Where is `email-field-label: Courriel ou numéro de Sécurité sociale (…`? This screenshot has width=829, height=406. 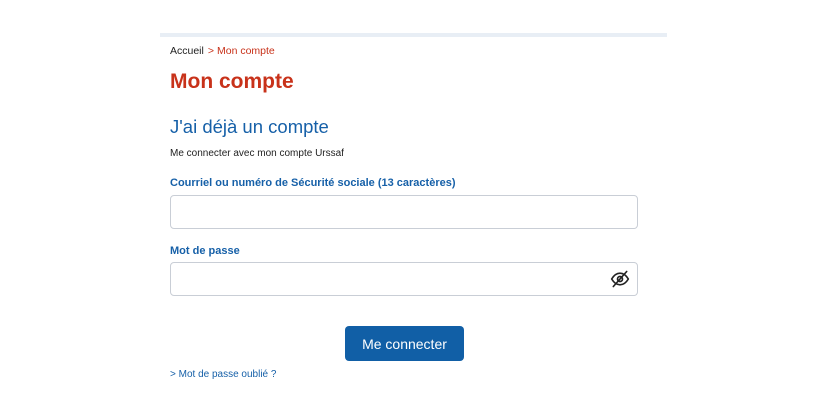
email-field-label: Courriel ou numéro de Sécurité sociale (… is located at coordinates (313, 183).